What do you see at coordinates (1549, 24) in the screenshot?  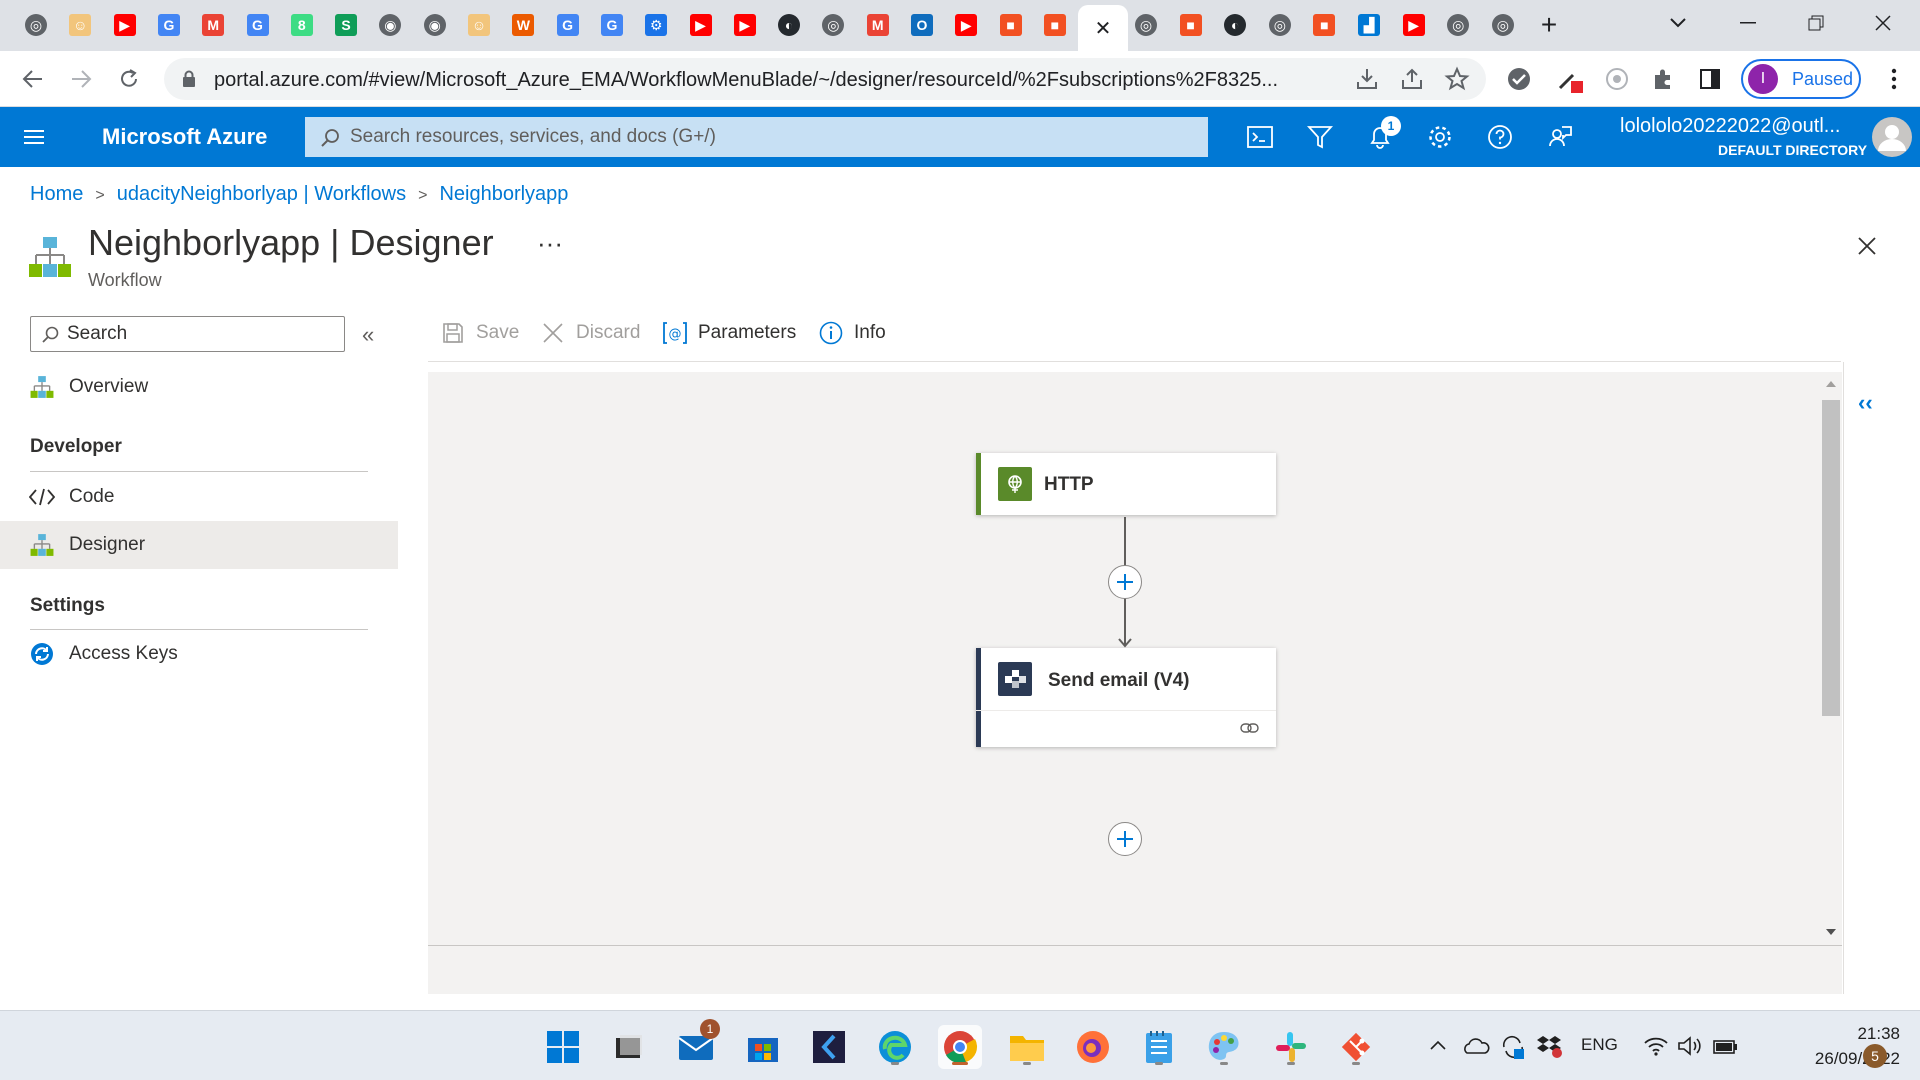 I see `new-tab-button: +` at bounding box center [1549, 24].